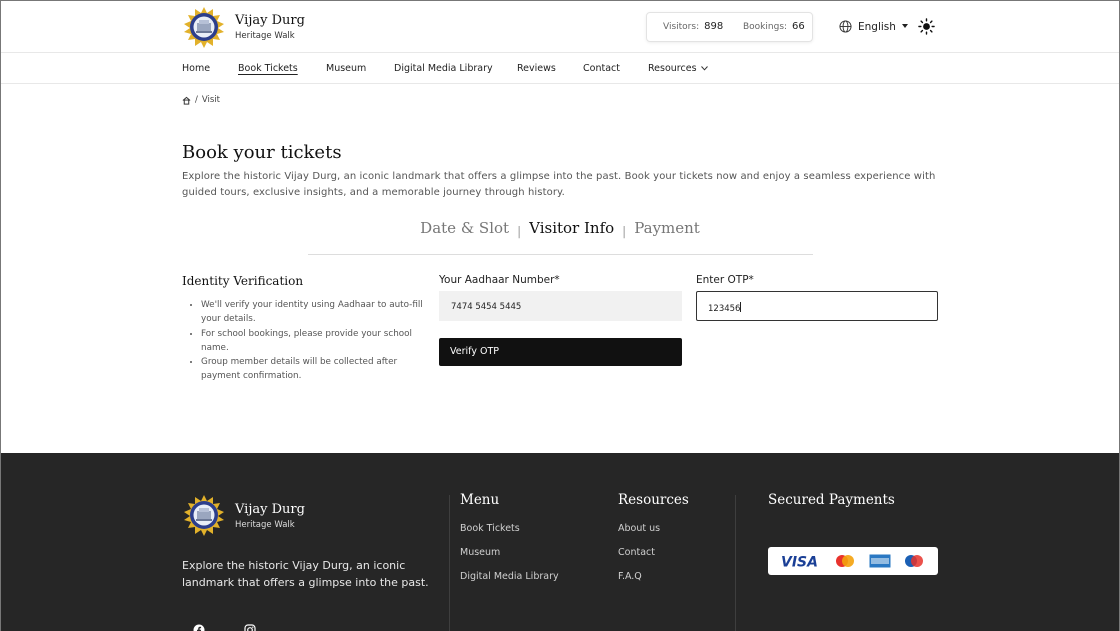 This screenshot has width=1120, height=631. I want to click on text-cursor, so click(741, 307).